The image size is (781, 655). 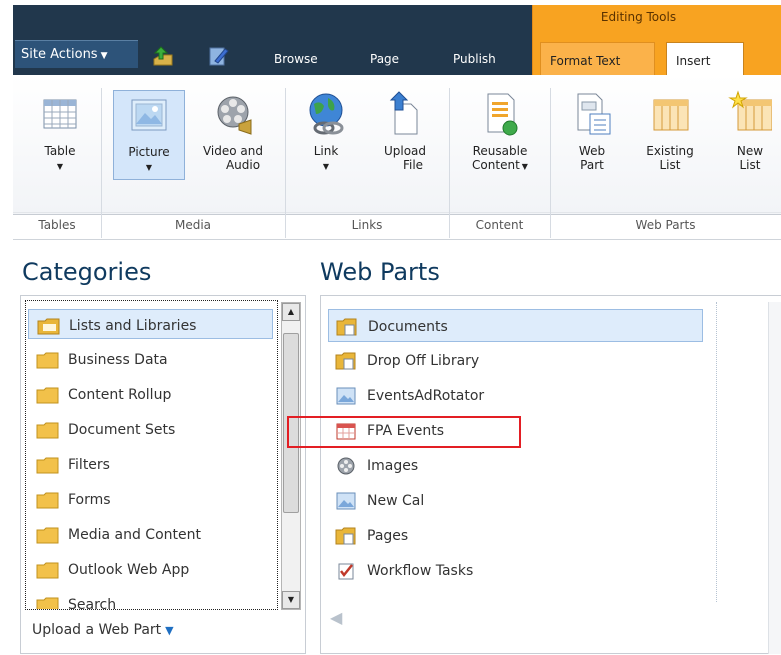 I want to click on category-label: Document Sets, so click(x=122, y=430).